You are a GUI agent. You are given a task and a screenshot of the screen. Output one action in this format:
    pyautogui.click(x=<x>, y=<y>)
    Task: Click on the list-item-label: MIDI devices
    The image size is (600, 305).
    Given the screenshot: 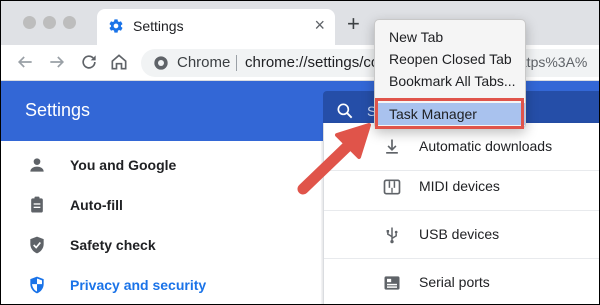 What is the action you would take?
    pyautogui.click(x=459, y=186)
    